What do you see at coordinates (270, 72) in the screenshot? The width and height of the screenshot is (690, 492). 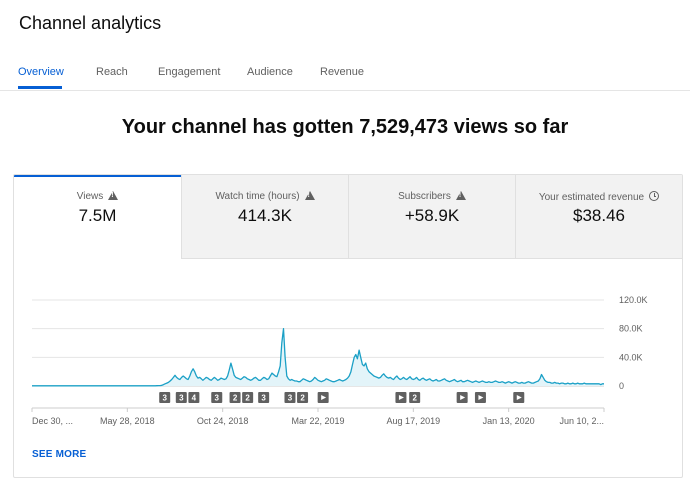 I see `tab-audience: Audience` at bounding box center [270, 72].